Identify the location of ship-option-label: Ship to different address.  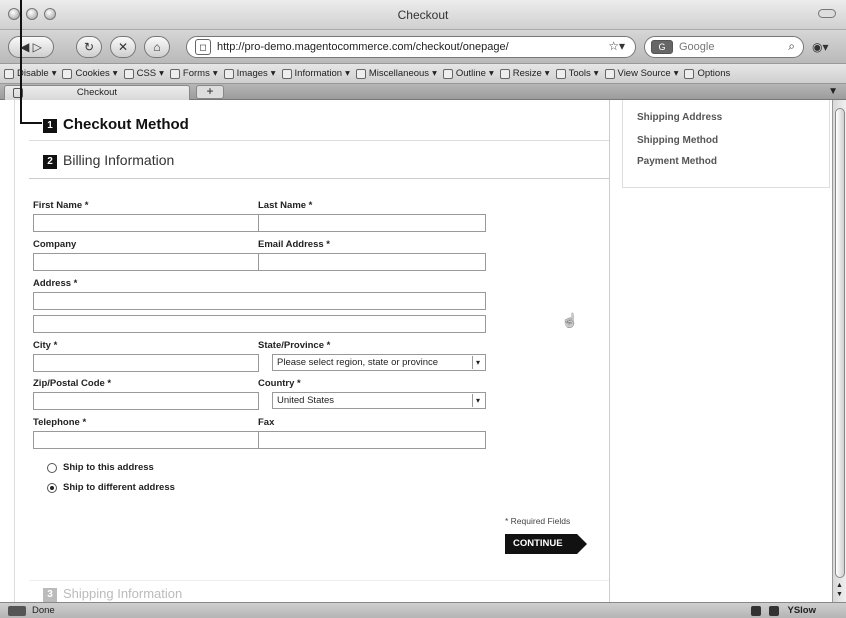
(119, 487).